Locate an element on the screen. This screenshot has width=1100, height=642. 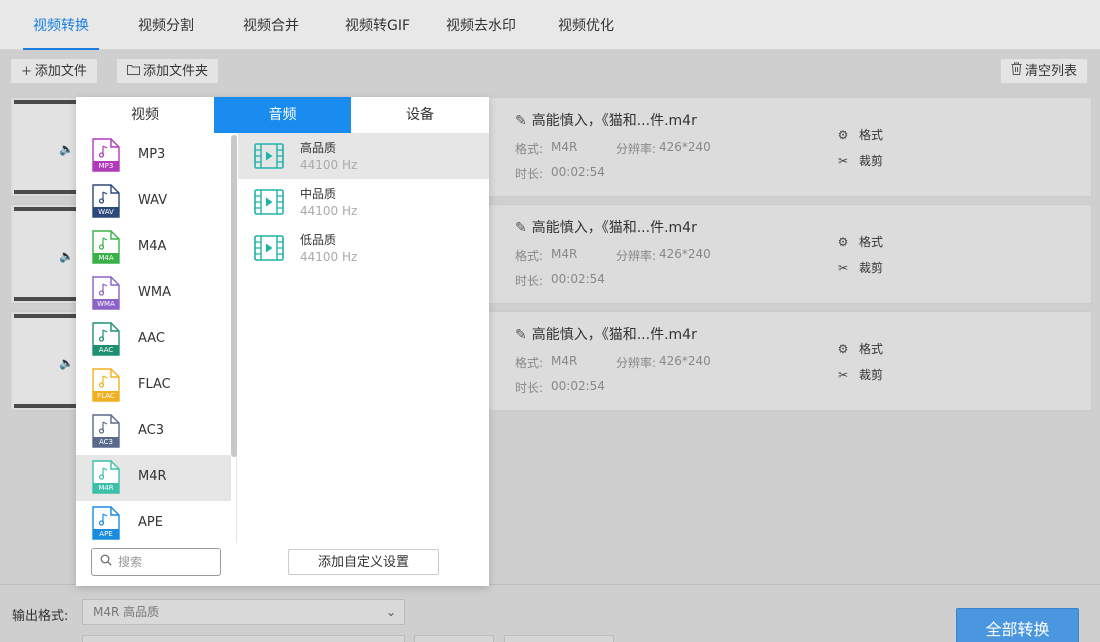
format-badge: APE is located at coordinates (106, 534).